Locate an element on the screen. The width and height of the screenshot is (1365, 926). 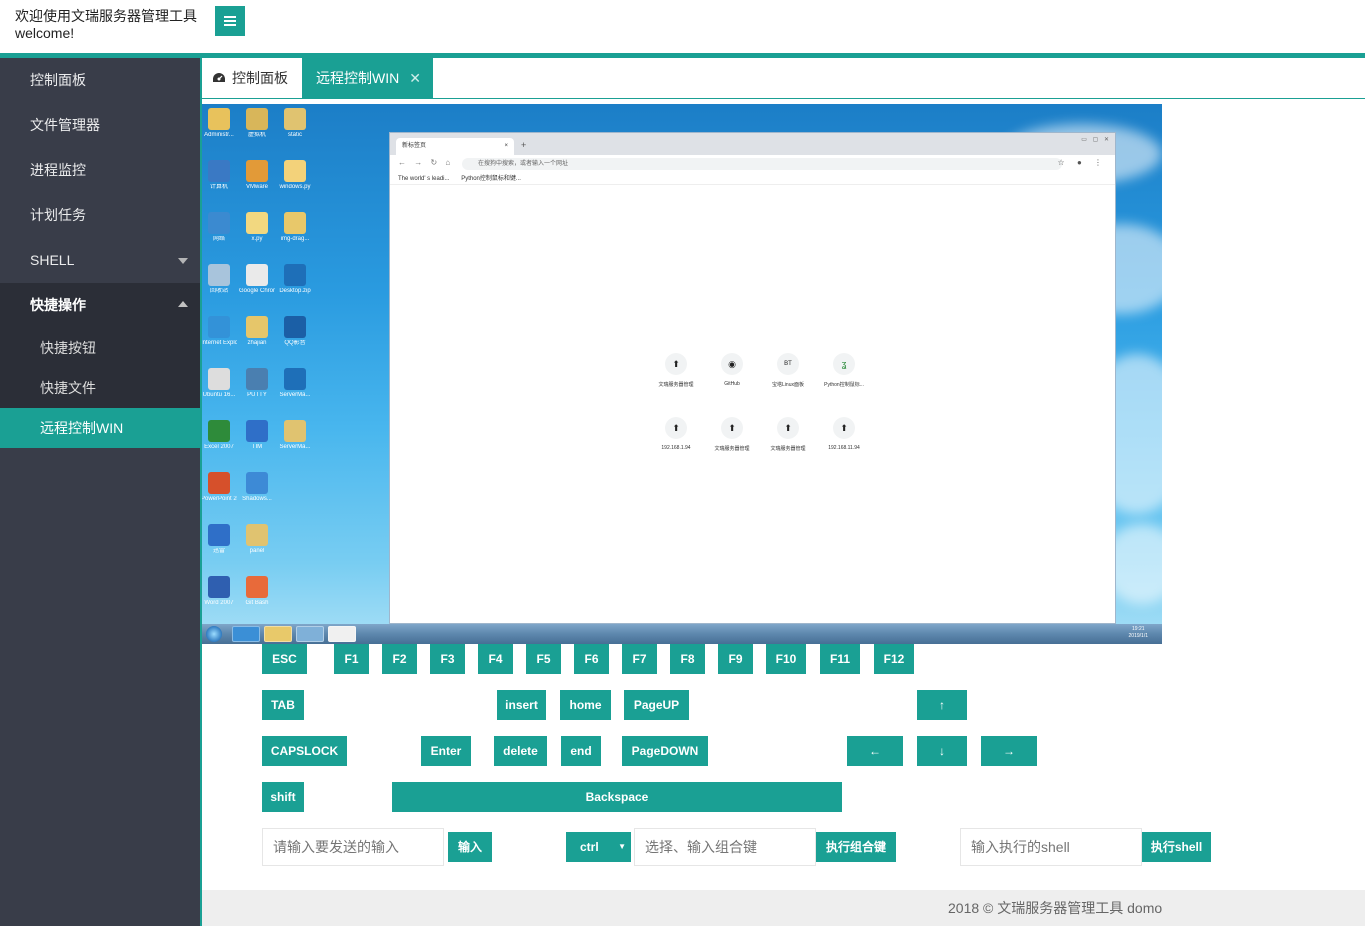
key-insert-button: insert is located at coordinates (521, 705).